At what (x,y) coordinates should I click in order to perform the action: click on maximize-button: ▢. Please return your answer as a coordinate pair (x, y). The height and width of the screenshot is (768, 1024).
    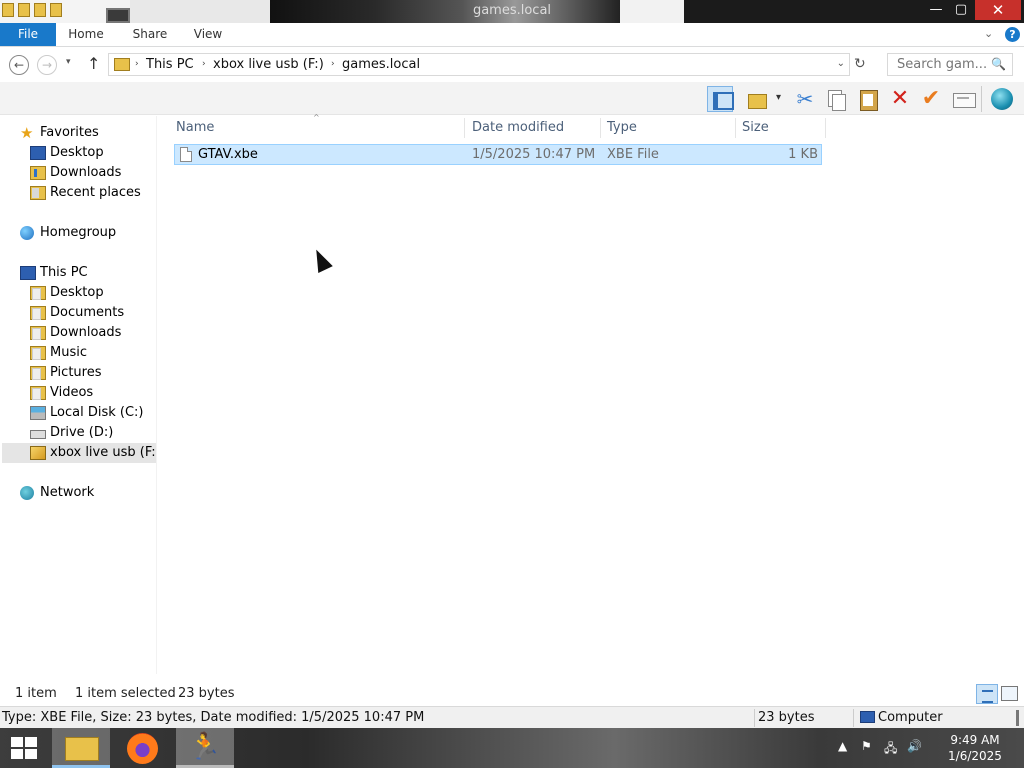
    Looking at the image, I should click on (961, 10).